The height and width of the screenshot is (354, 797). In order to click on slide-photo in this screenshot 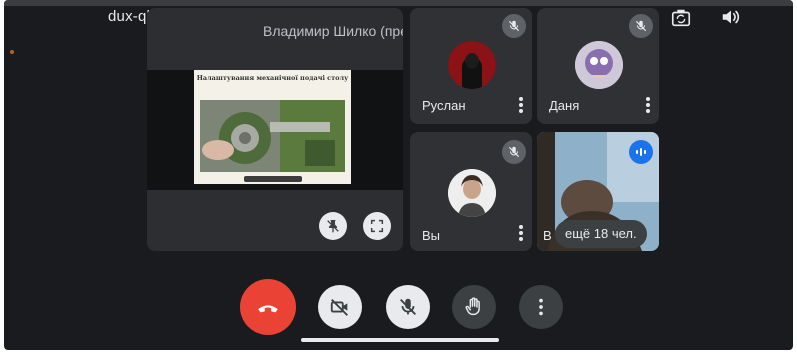, I will do `click(272, 136)`.